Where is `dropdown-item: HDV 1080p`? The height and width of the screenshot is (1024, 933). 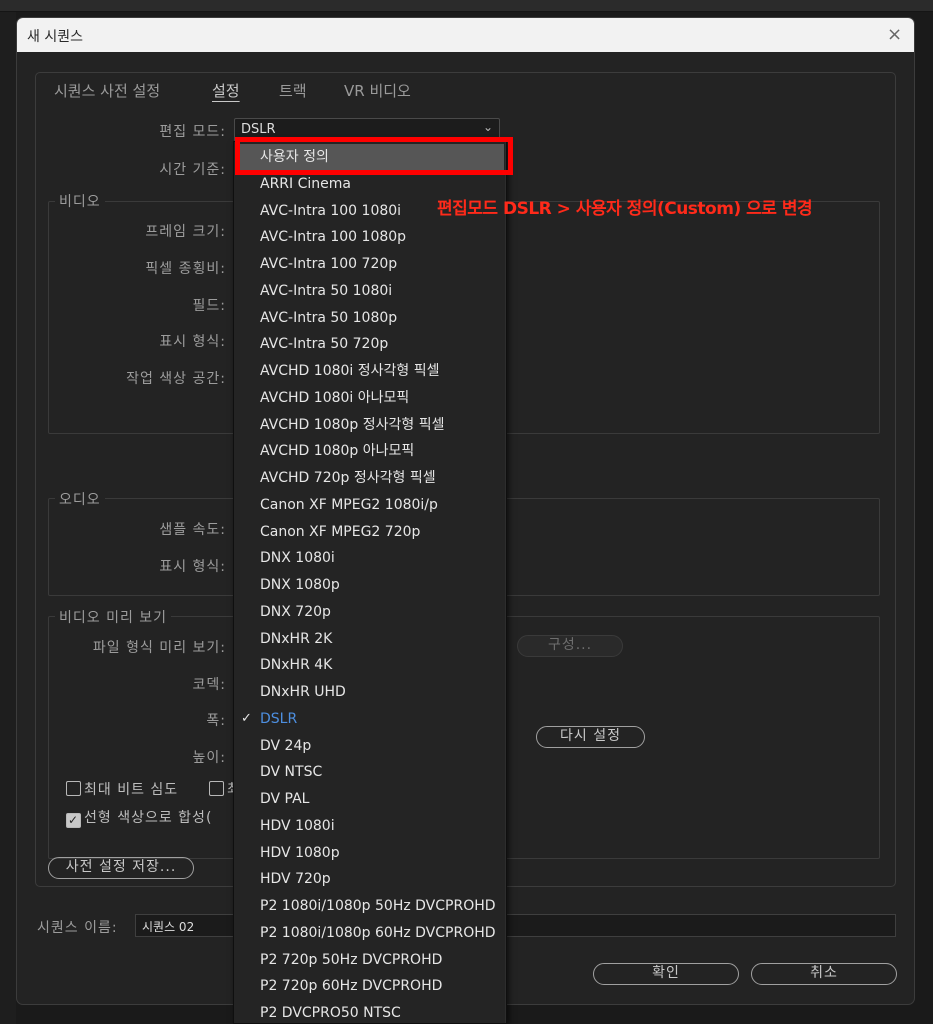 dropdown-item: HDV 1080p is located at coordinates (370, 853).